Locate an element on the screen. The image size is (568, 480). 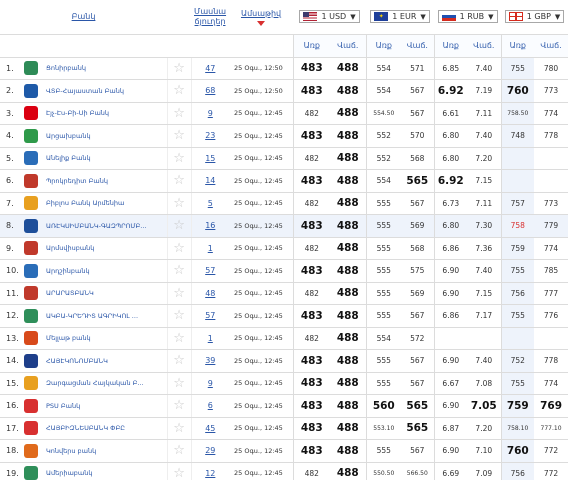
branches-count-link: 45 is located at coordinates (210, 428).